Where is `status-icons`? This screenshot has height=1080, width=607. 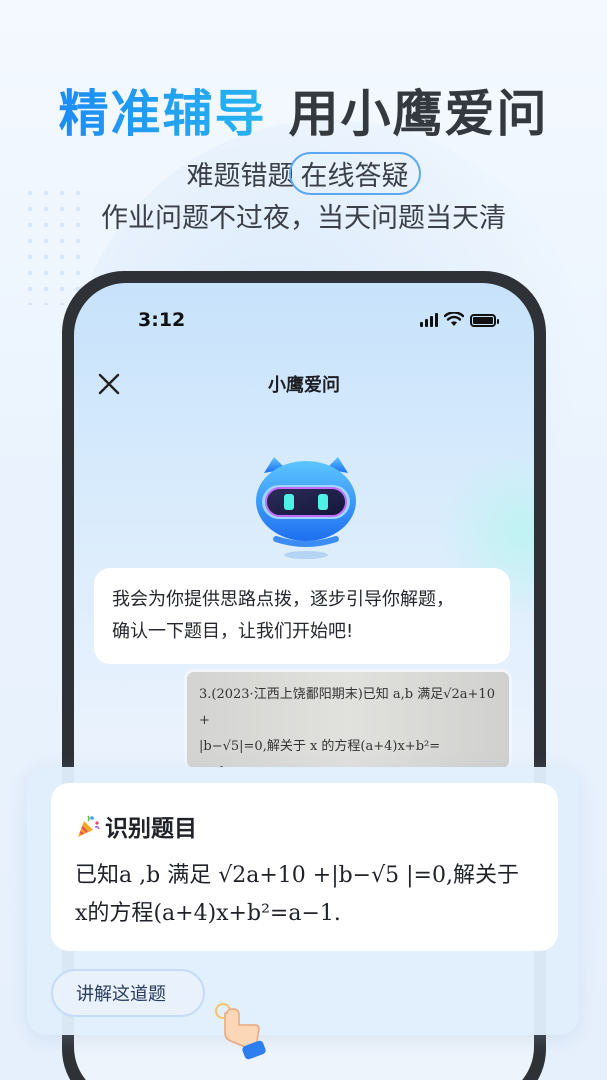 status-icons is located at coordinates (459, 319).